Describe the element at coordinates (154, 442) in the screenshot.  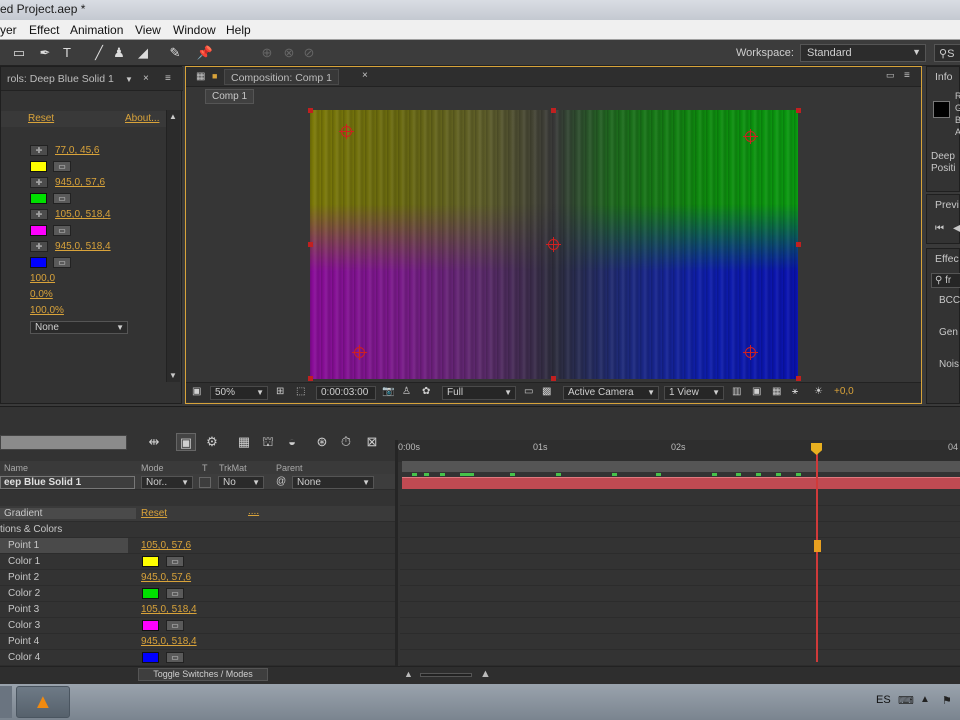
I see `comp-mini-flowchart-icon: ⇹` at that location.